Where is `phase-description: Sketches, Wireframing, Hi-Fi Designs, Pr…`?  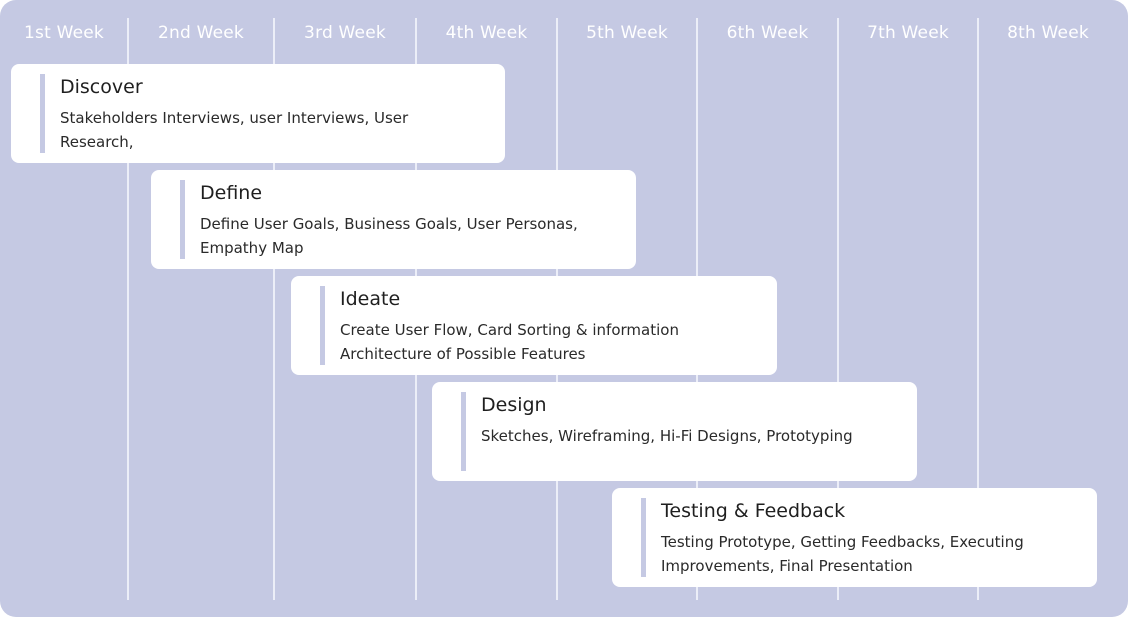
phase-description: Sketches, Wireframing, Hi-Fi Designs, Pr… is located at coordinates (667, 436).